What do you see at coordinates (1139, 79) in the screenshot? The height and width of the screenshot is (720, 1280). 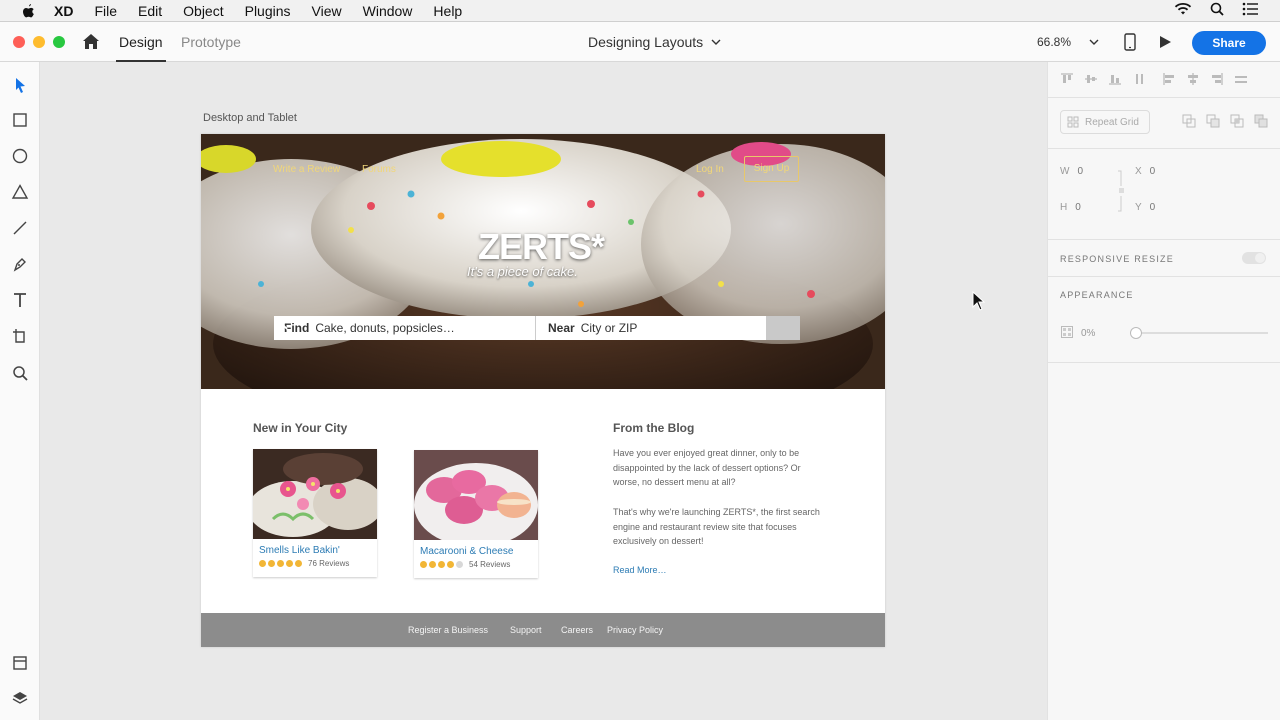 I see `distribute-vertical-icon` at bounding box center [1139, 79].